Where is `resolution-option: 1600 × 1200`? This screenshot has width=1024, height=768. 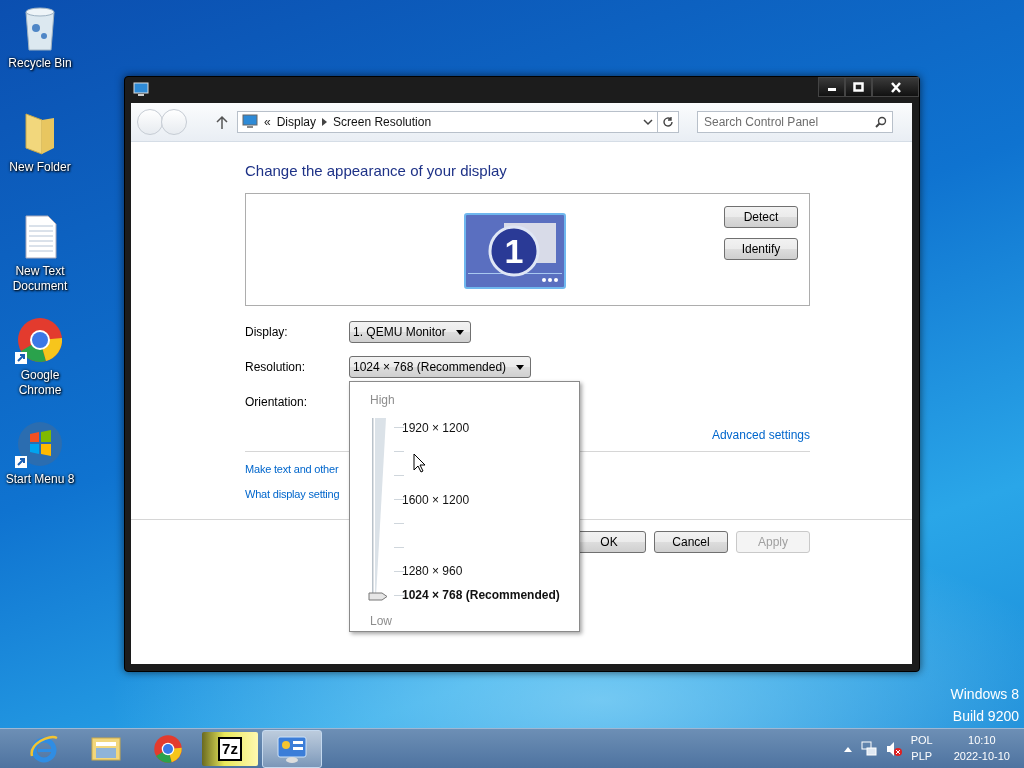 resolution-option: 1600 × 1200 is located at coordinates (436, 499).